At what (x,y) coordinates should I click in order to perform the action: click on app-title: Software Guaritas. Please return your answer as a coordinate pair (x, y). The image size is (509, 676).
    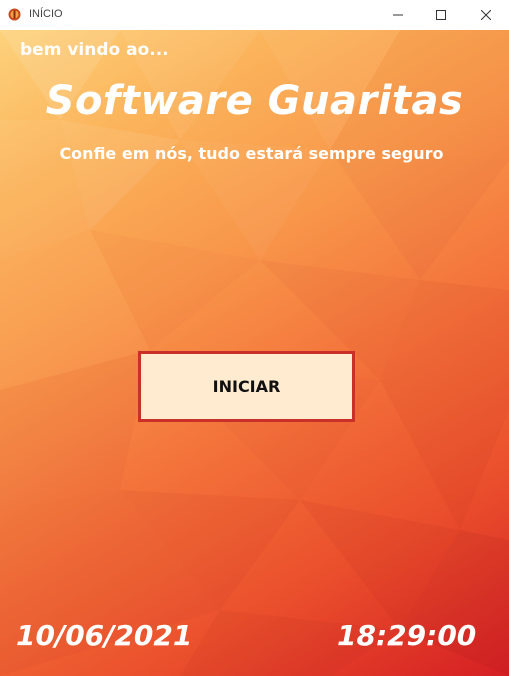
    Looking at the image, I should click on (254, 101).